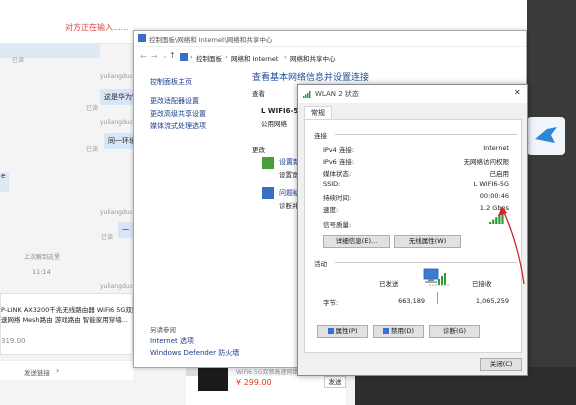 This screenshot has height=405, width=576. I want to click on connection-header: 连接, so click(320, 136).